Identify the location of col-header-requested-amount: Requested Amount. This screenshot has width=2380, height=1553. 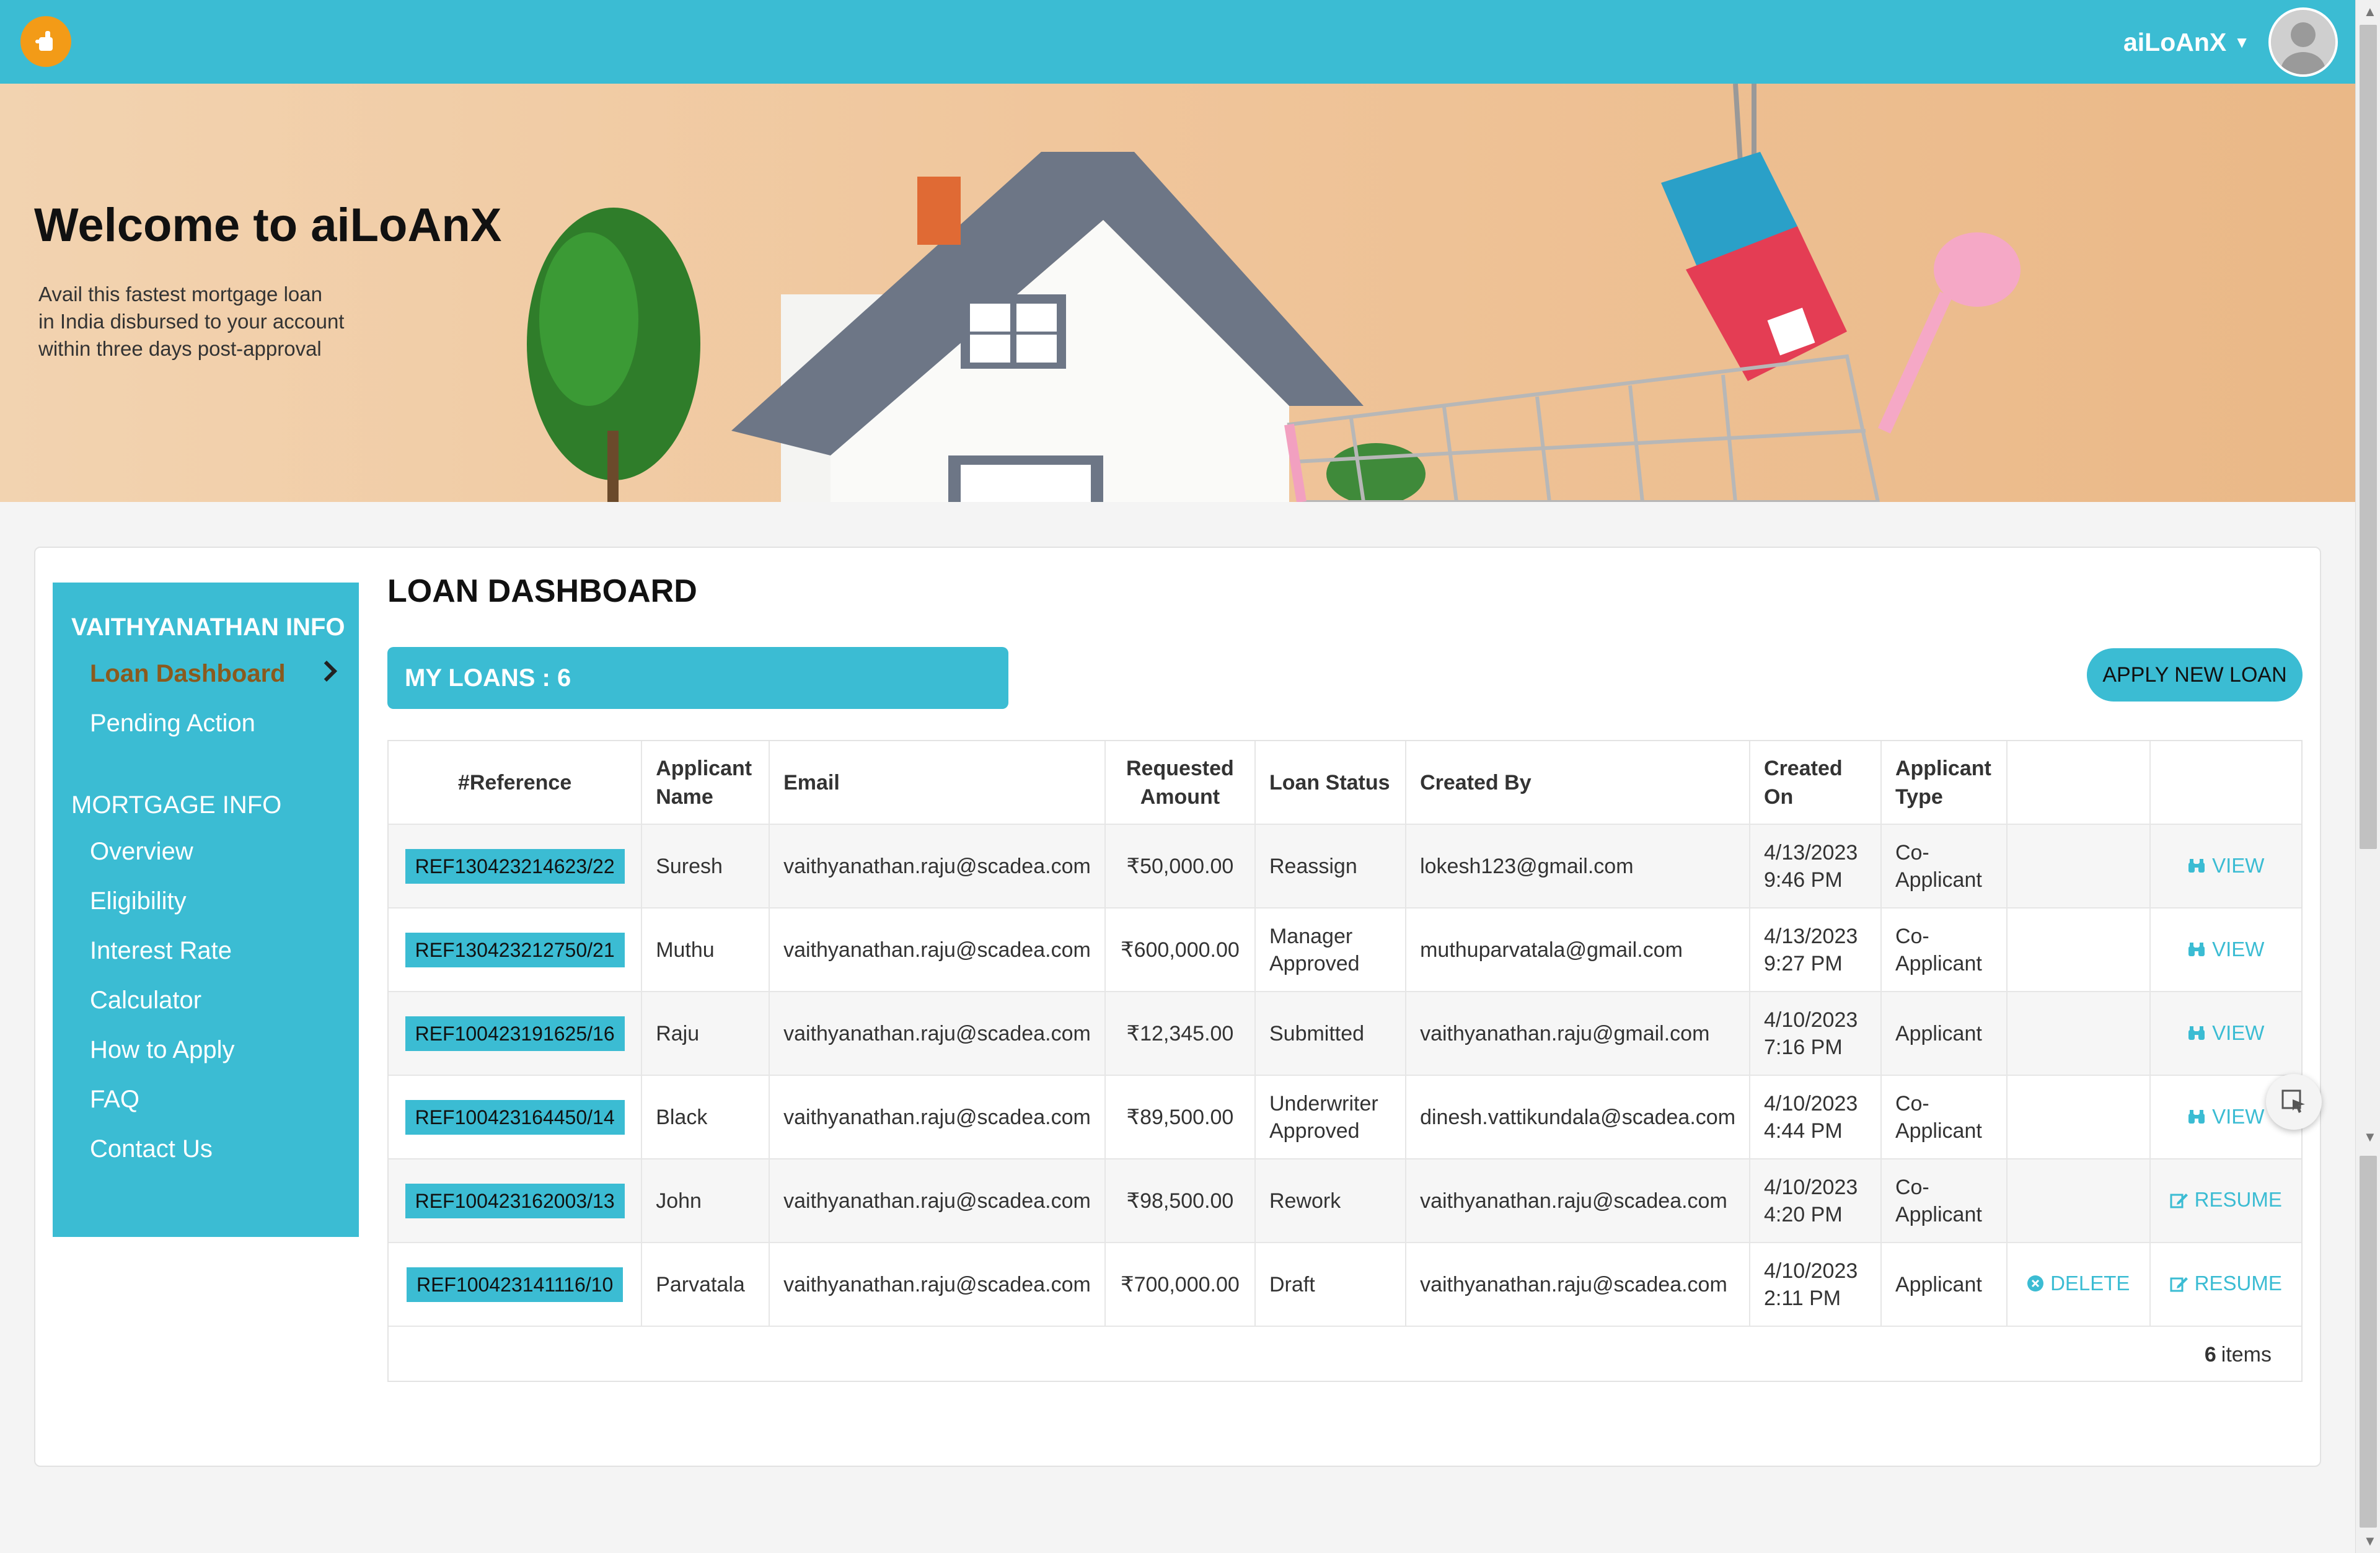
(1180, 783).